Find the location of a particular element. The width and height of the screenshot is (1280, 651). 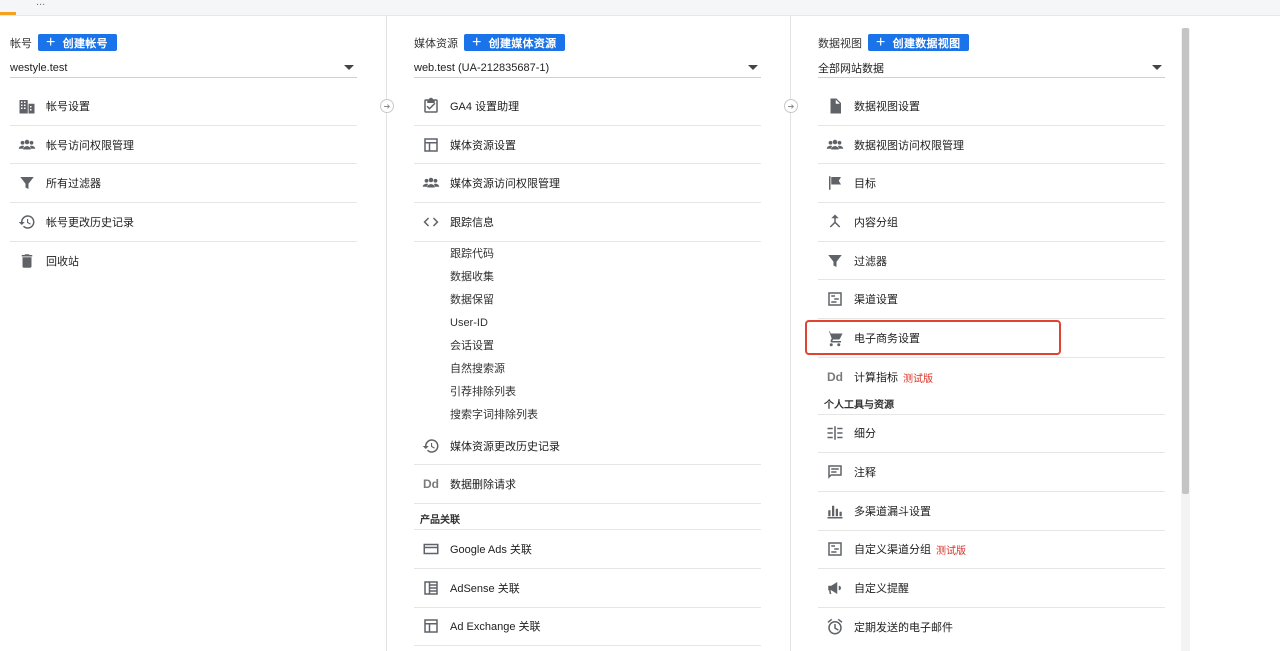

view-label: 数据视图 is located at coordinates (840, 43).